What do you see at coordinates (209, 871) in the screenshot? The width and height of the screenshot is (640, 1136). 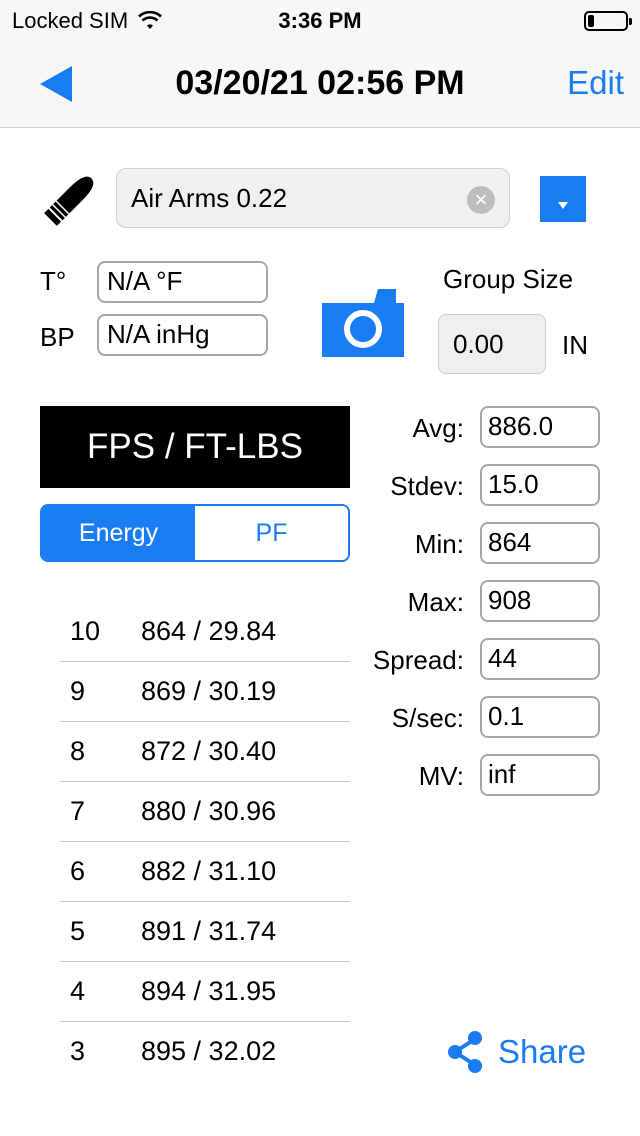 I see `shot-value: 882 / 31.10` at bounding box center [209, 871].